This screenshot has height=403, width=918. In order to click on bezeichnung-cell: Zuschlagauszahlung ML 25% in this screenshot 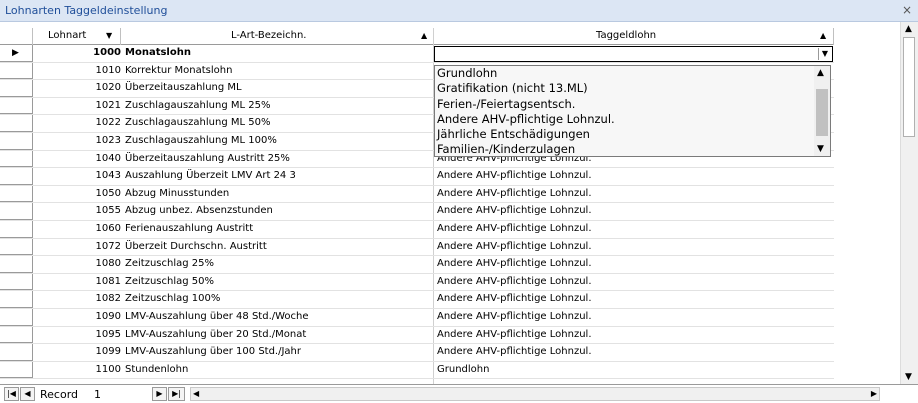, I will do `click(275, 105)`.